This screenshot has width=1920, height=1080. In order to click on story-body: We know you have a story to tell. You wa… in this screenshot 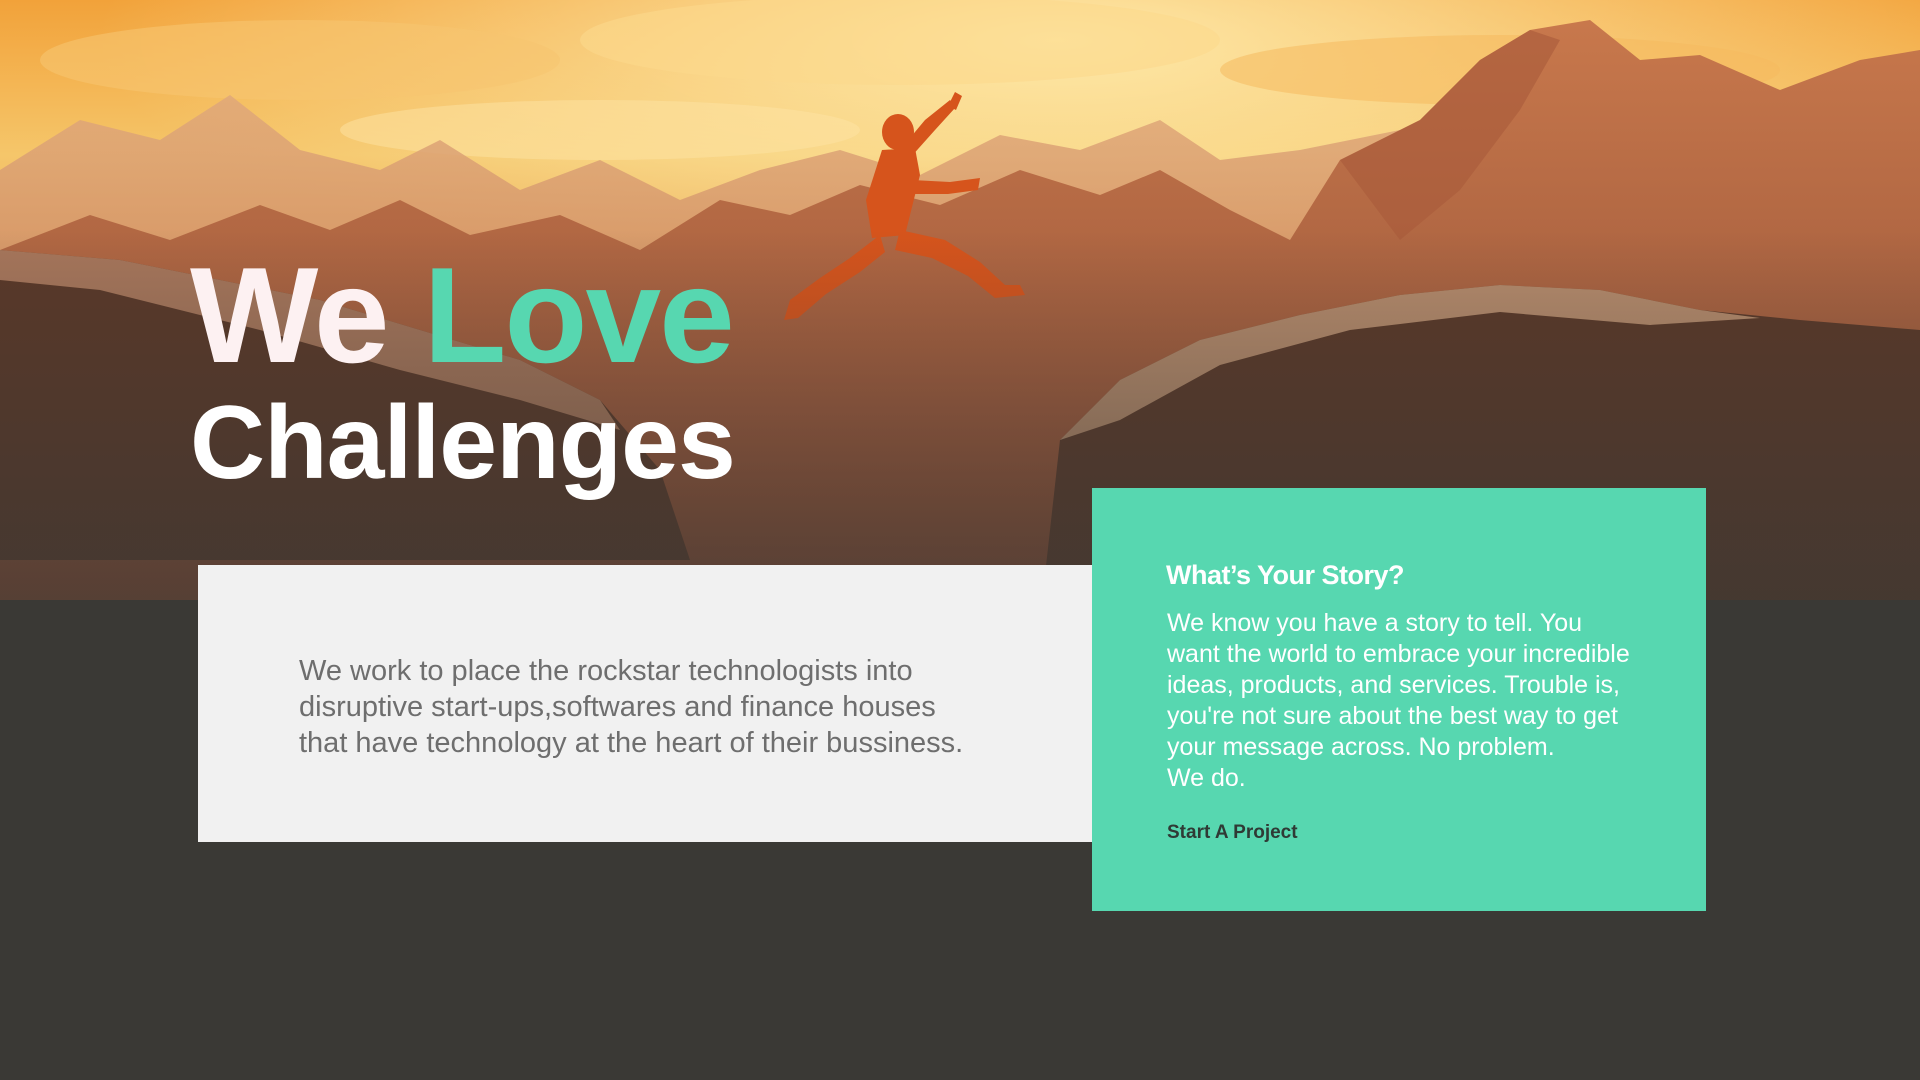, I will do `click(1398, 700)`.